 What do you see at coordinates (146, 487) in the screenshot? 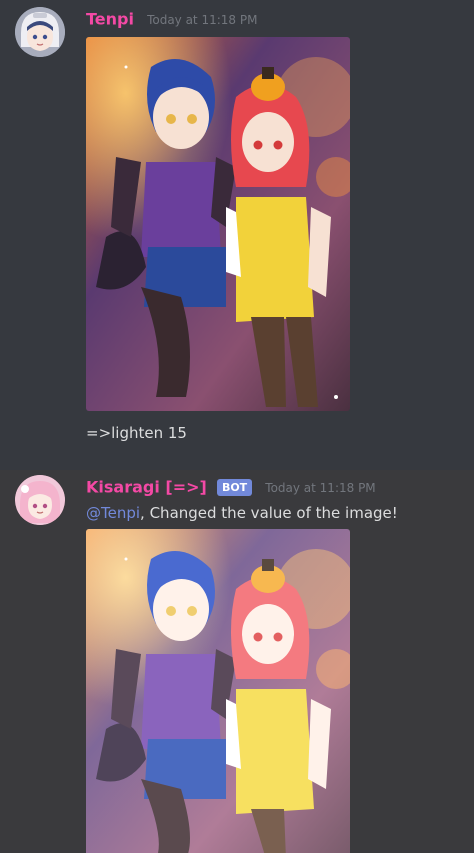
I see `username: Kisaragi [=>]` at bounding box center [146, 487].